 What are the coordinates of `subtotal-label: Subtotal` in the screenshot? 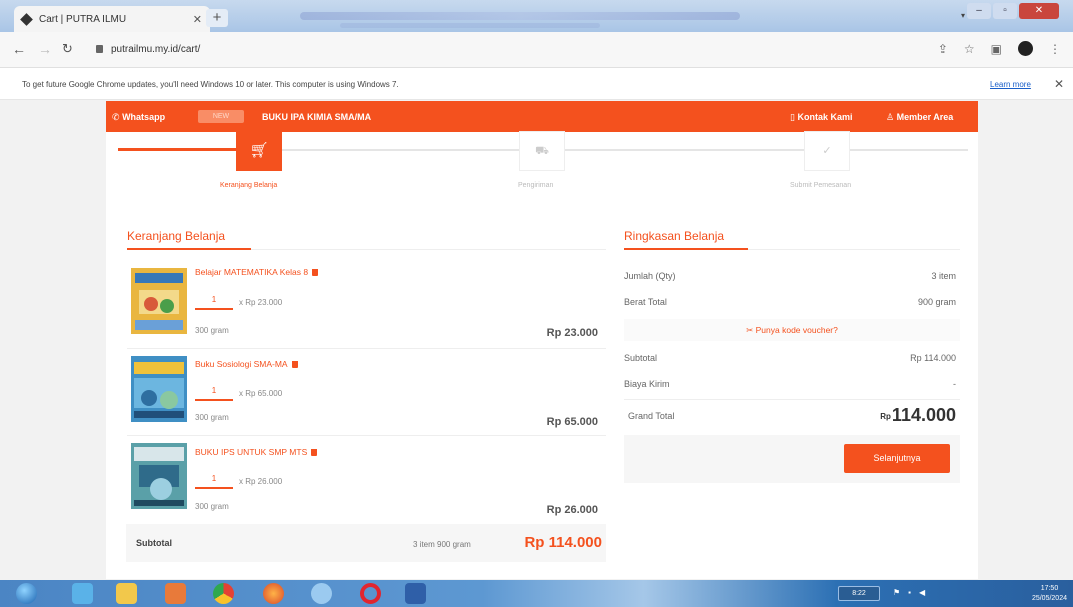 It's located at (154, 543).